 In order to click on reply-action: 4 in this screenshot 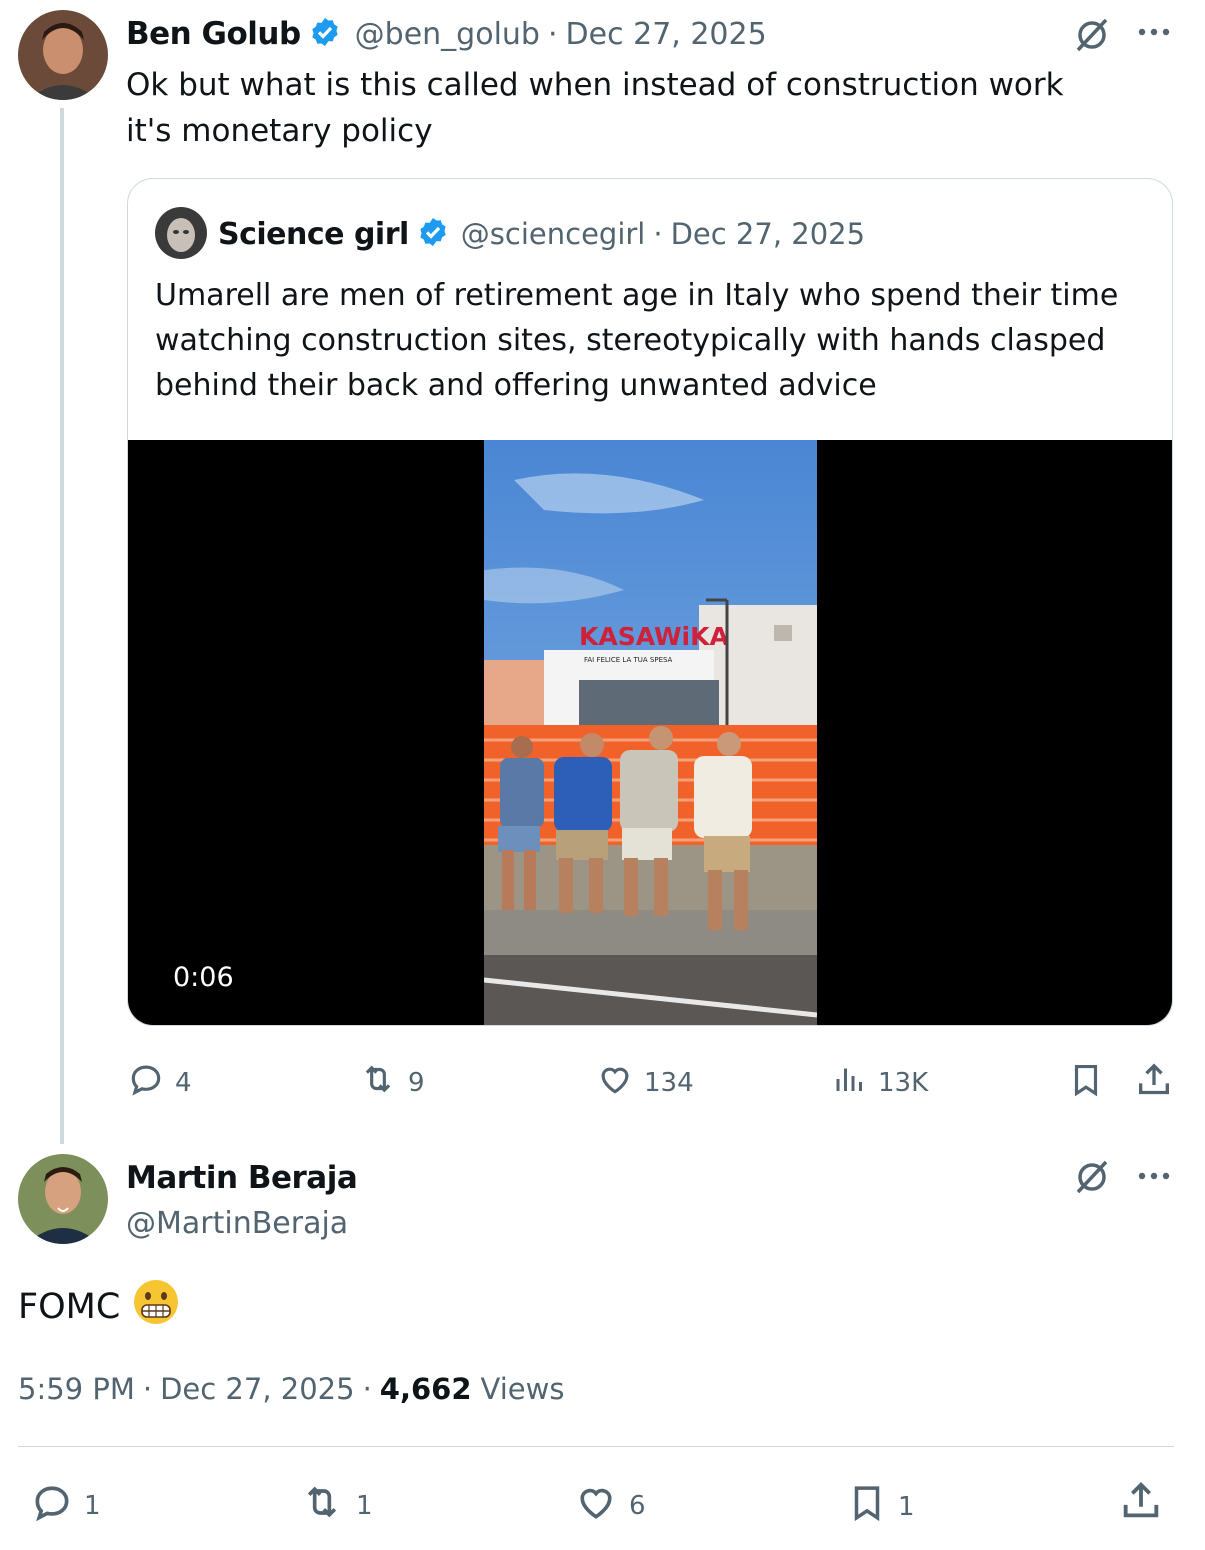, I will do `click(159, 1082)`.